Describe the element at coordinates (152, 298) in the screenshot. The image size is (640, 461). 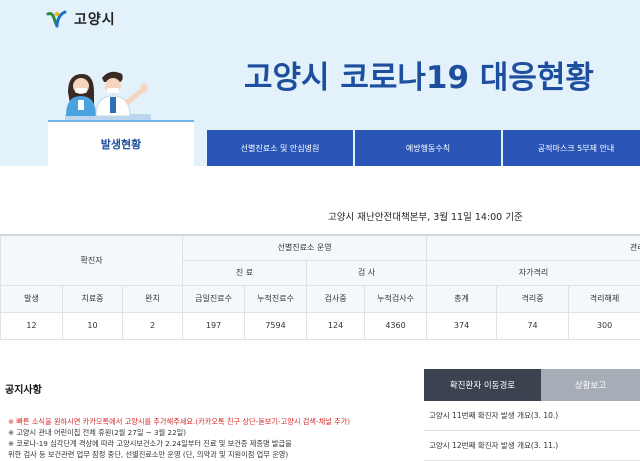
I see `col-recovered: 완치` at that location.